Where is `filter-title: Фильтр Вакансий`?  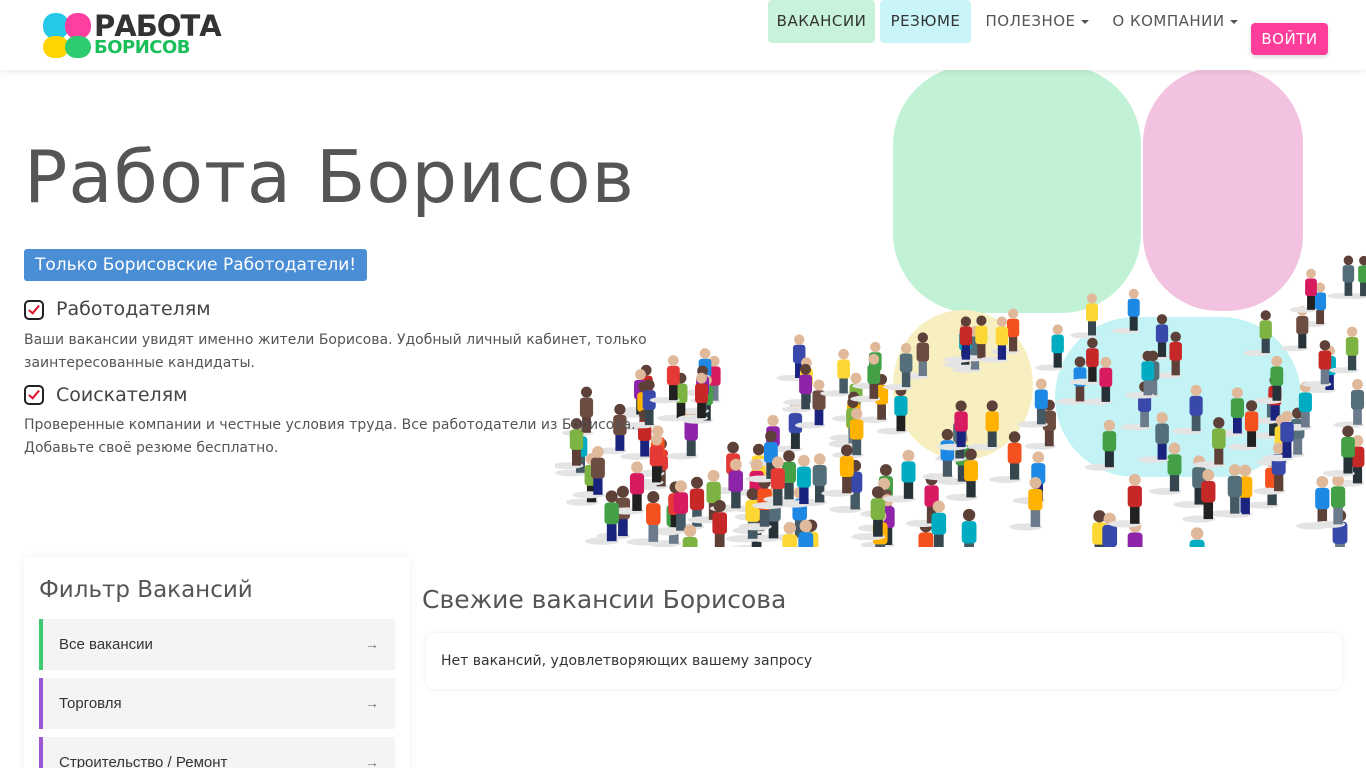 filter-title: Фильтр Вакансий is located at coordinates (146, 590).